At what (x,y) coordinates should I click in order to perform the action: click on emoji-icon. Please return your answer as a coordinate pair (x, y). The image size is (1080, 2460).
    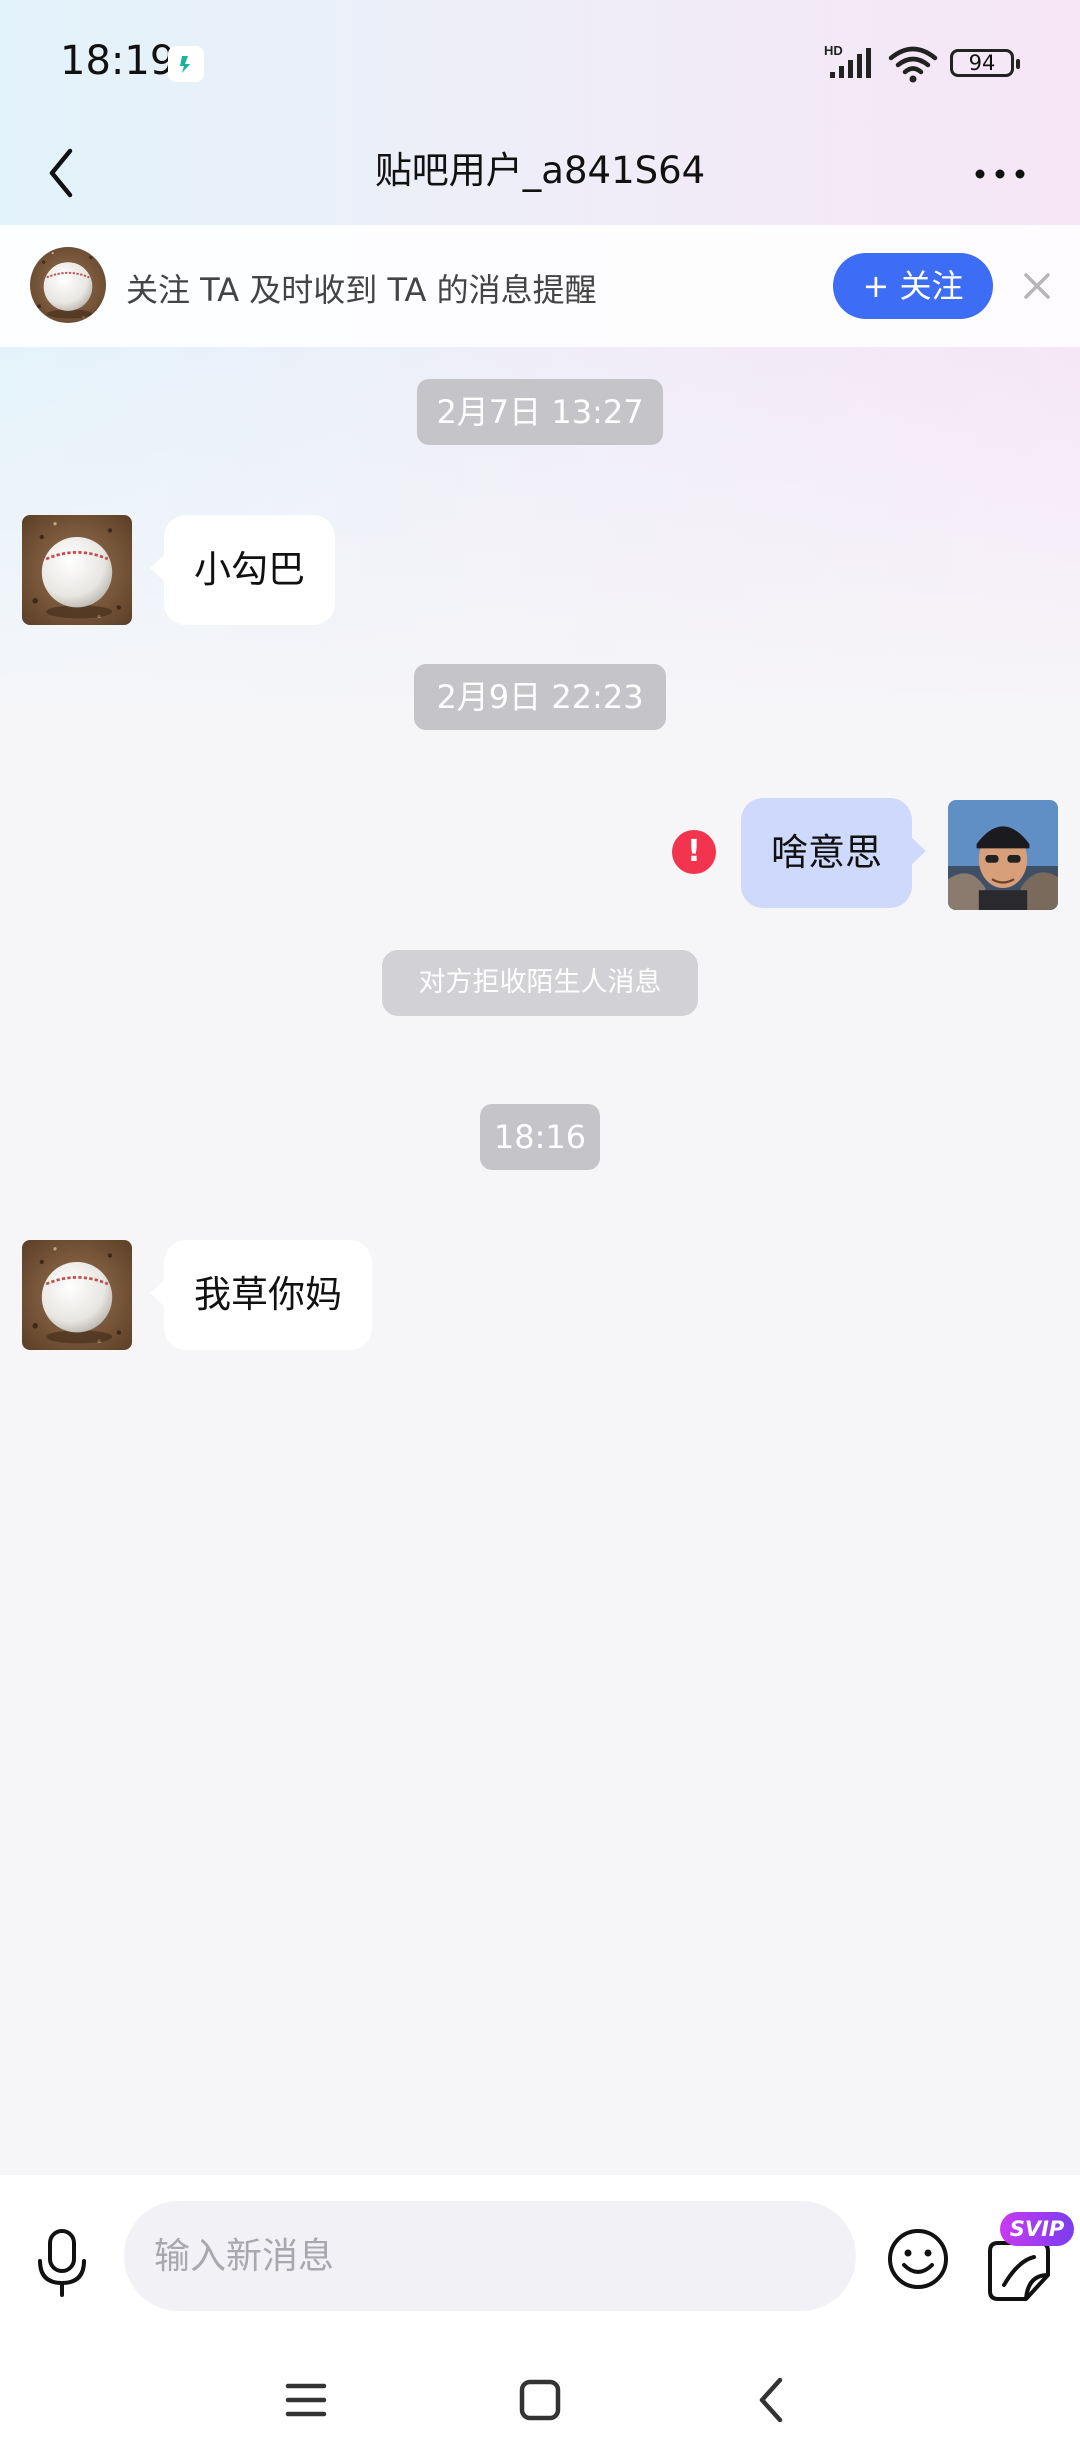
    Looking at the image, I should click on (918, 2259).